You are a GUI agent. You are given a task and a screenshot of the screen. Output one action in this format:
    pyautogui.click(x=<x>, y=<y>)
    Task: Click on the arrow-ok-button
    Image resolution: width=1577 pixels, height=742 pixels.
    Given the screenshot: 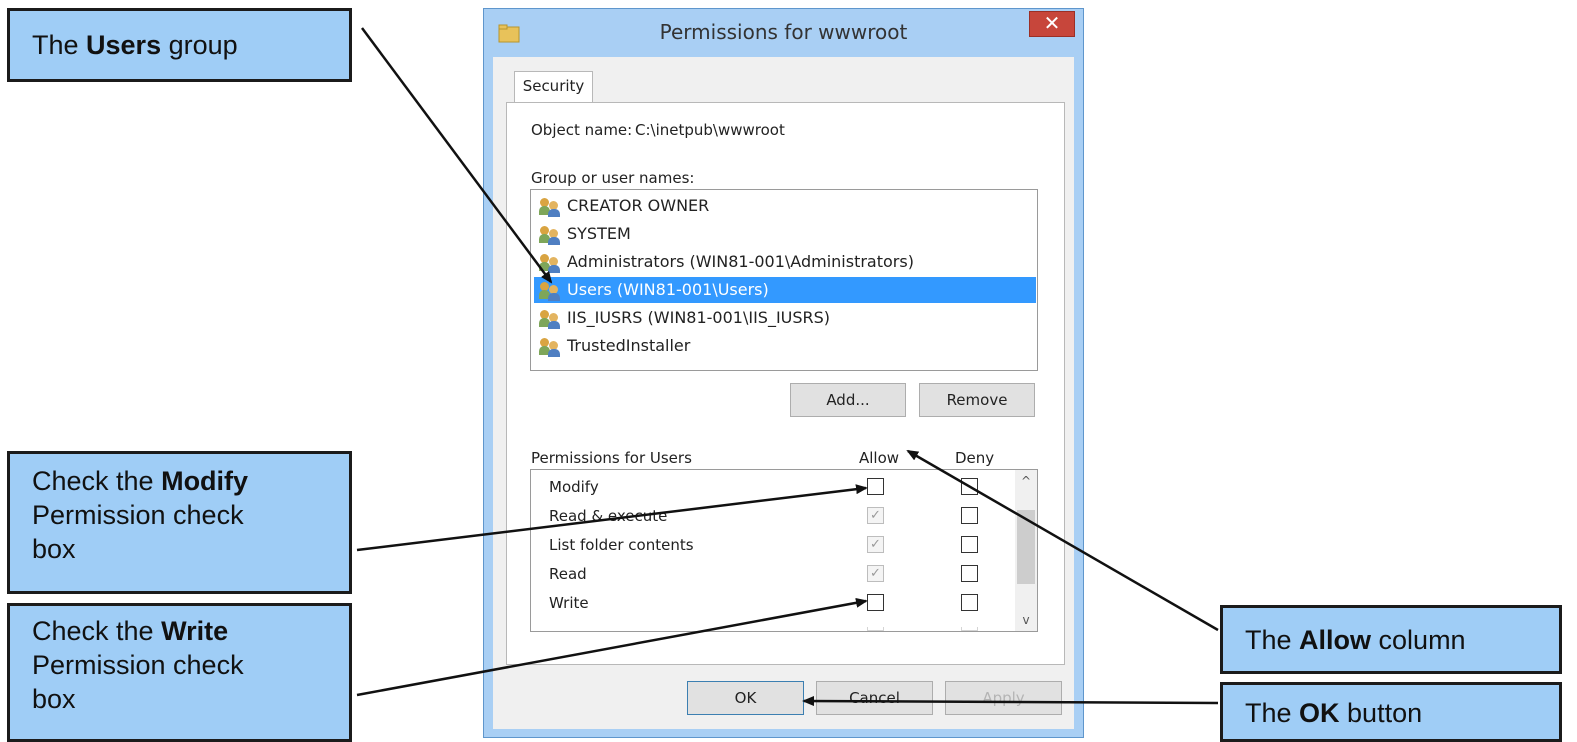 What is the action you would take?
    pyautogui.click(x=1010, y=701)
    